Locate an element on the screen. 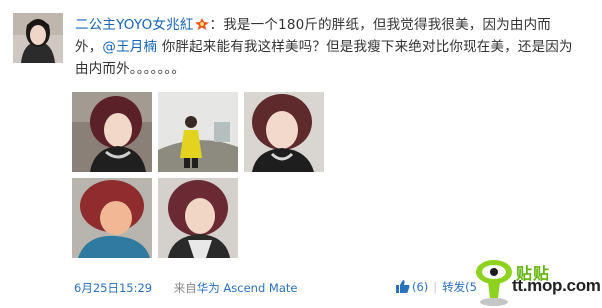  post-meta: 6月25日15:29 来自华为 Ascend Mate is located at coordinates (185, 288).